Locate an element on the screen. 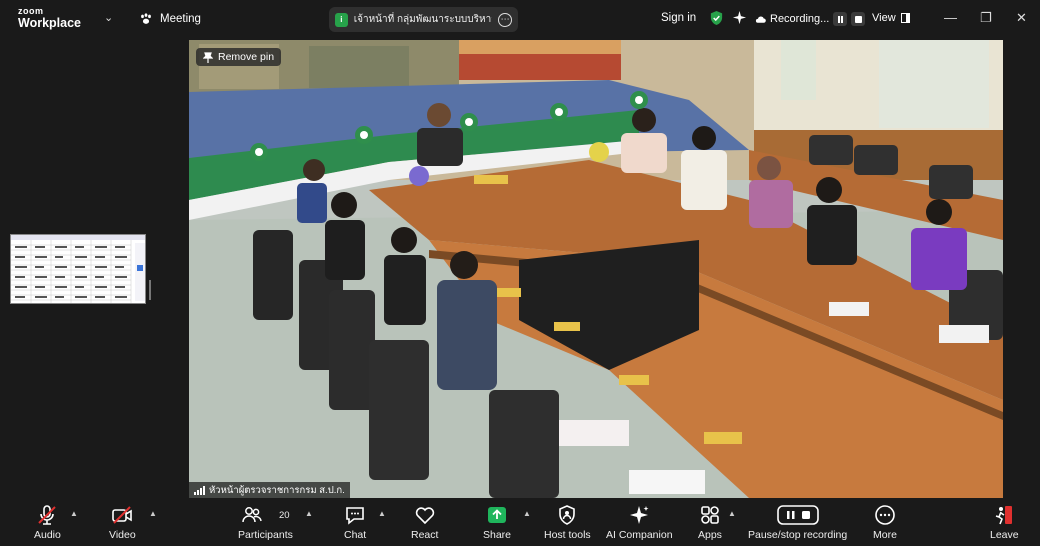  ai-companion-button: AI Companion is located at coordinates (639, 522).